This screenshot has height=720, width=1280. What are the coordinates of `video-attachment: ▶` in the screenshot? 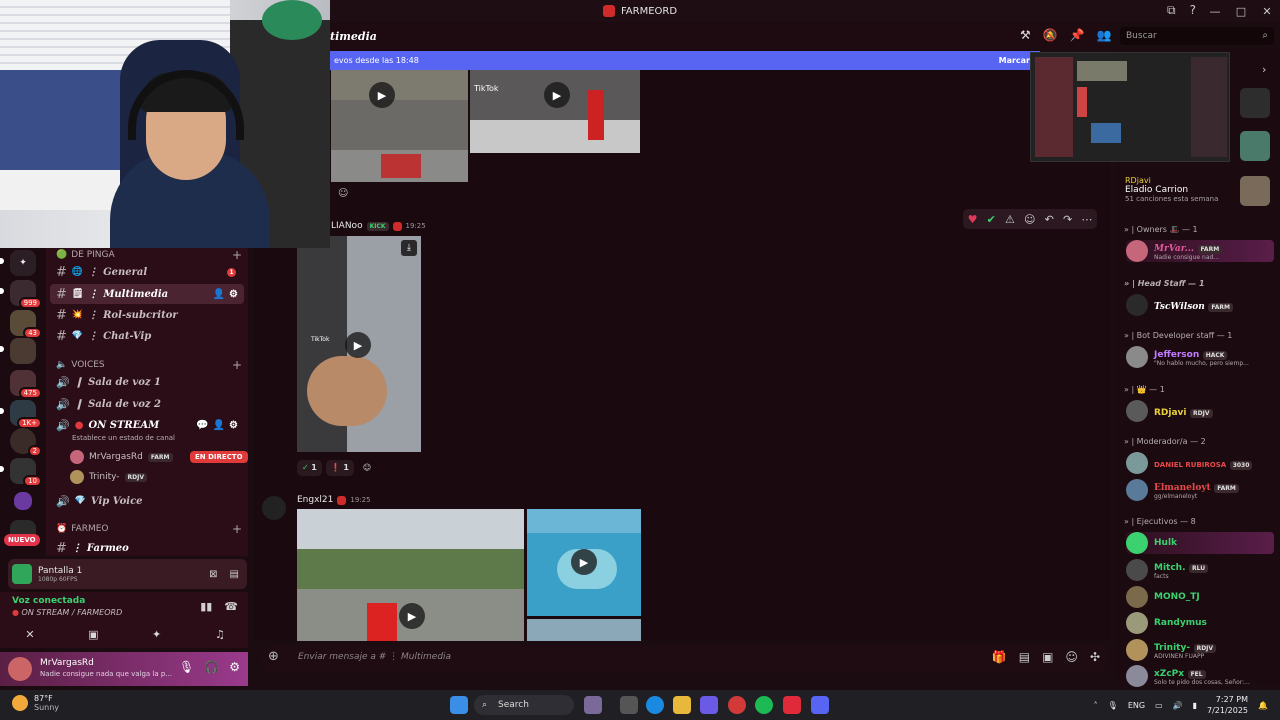 It's located at (584, 562).